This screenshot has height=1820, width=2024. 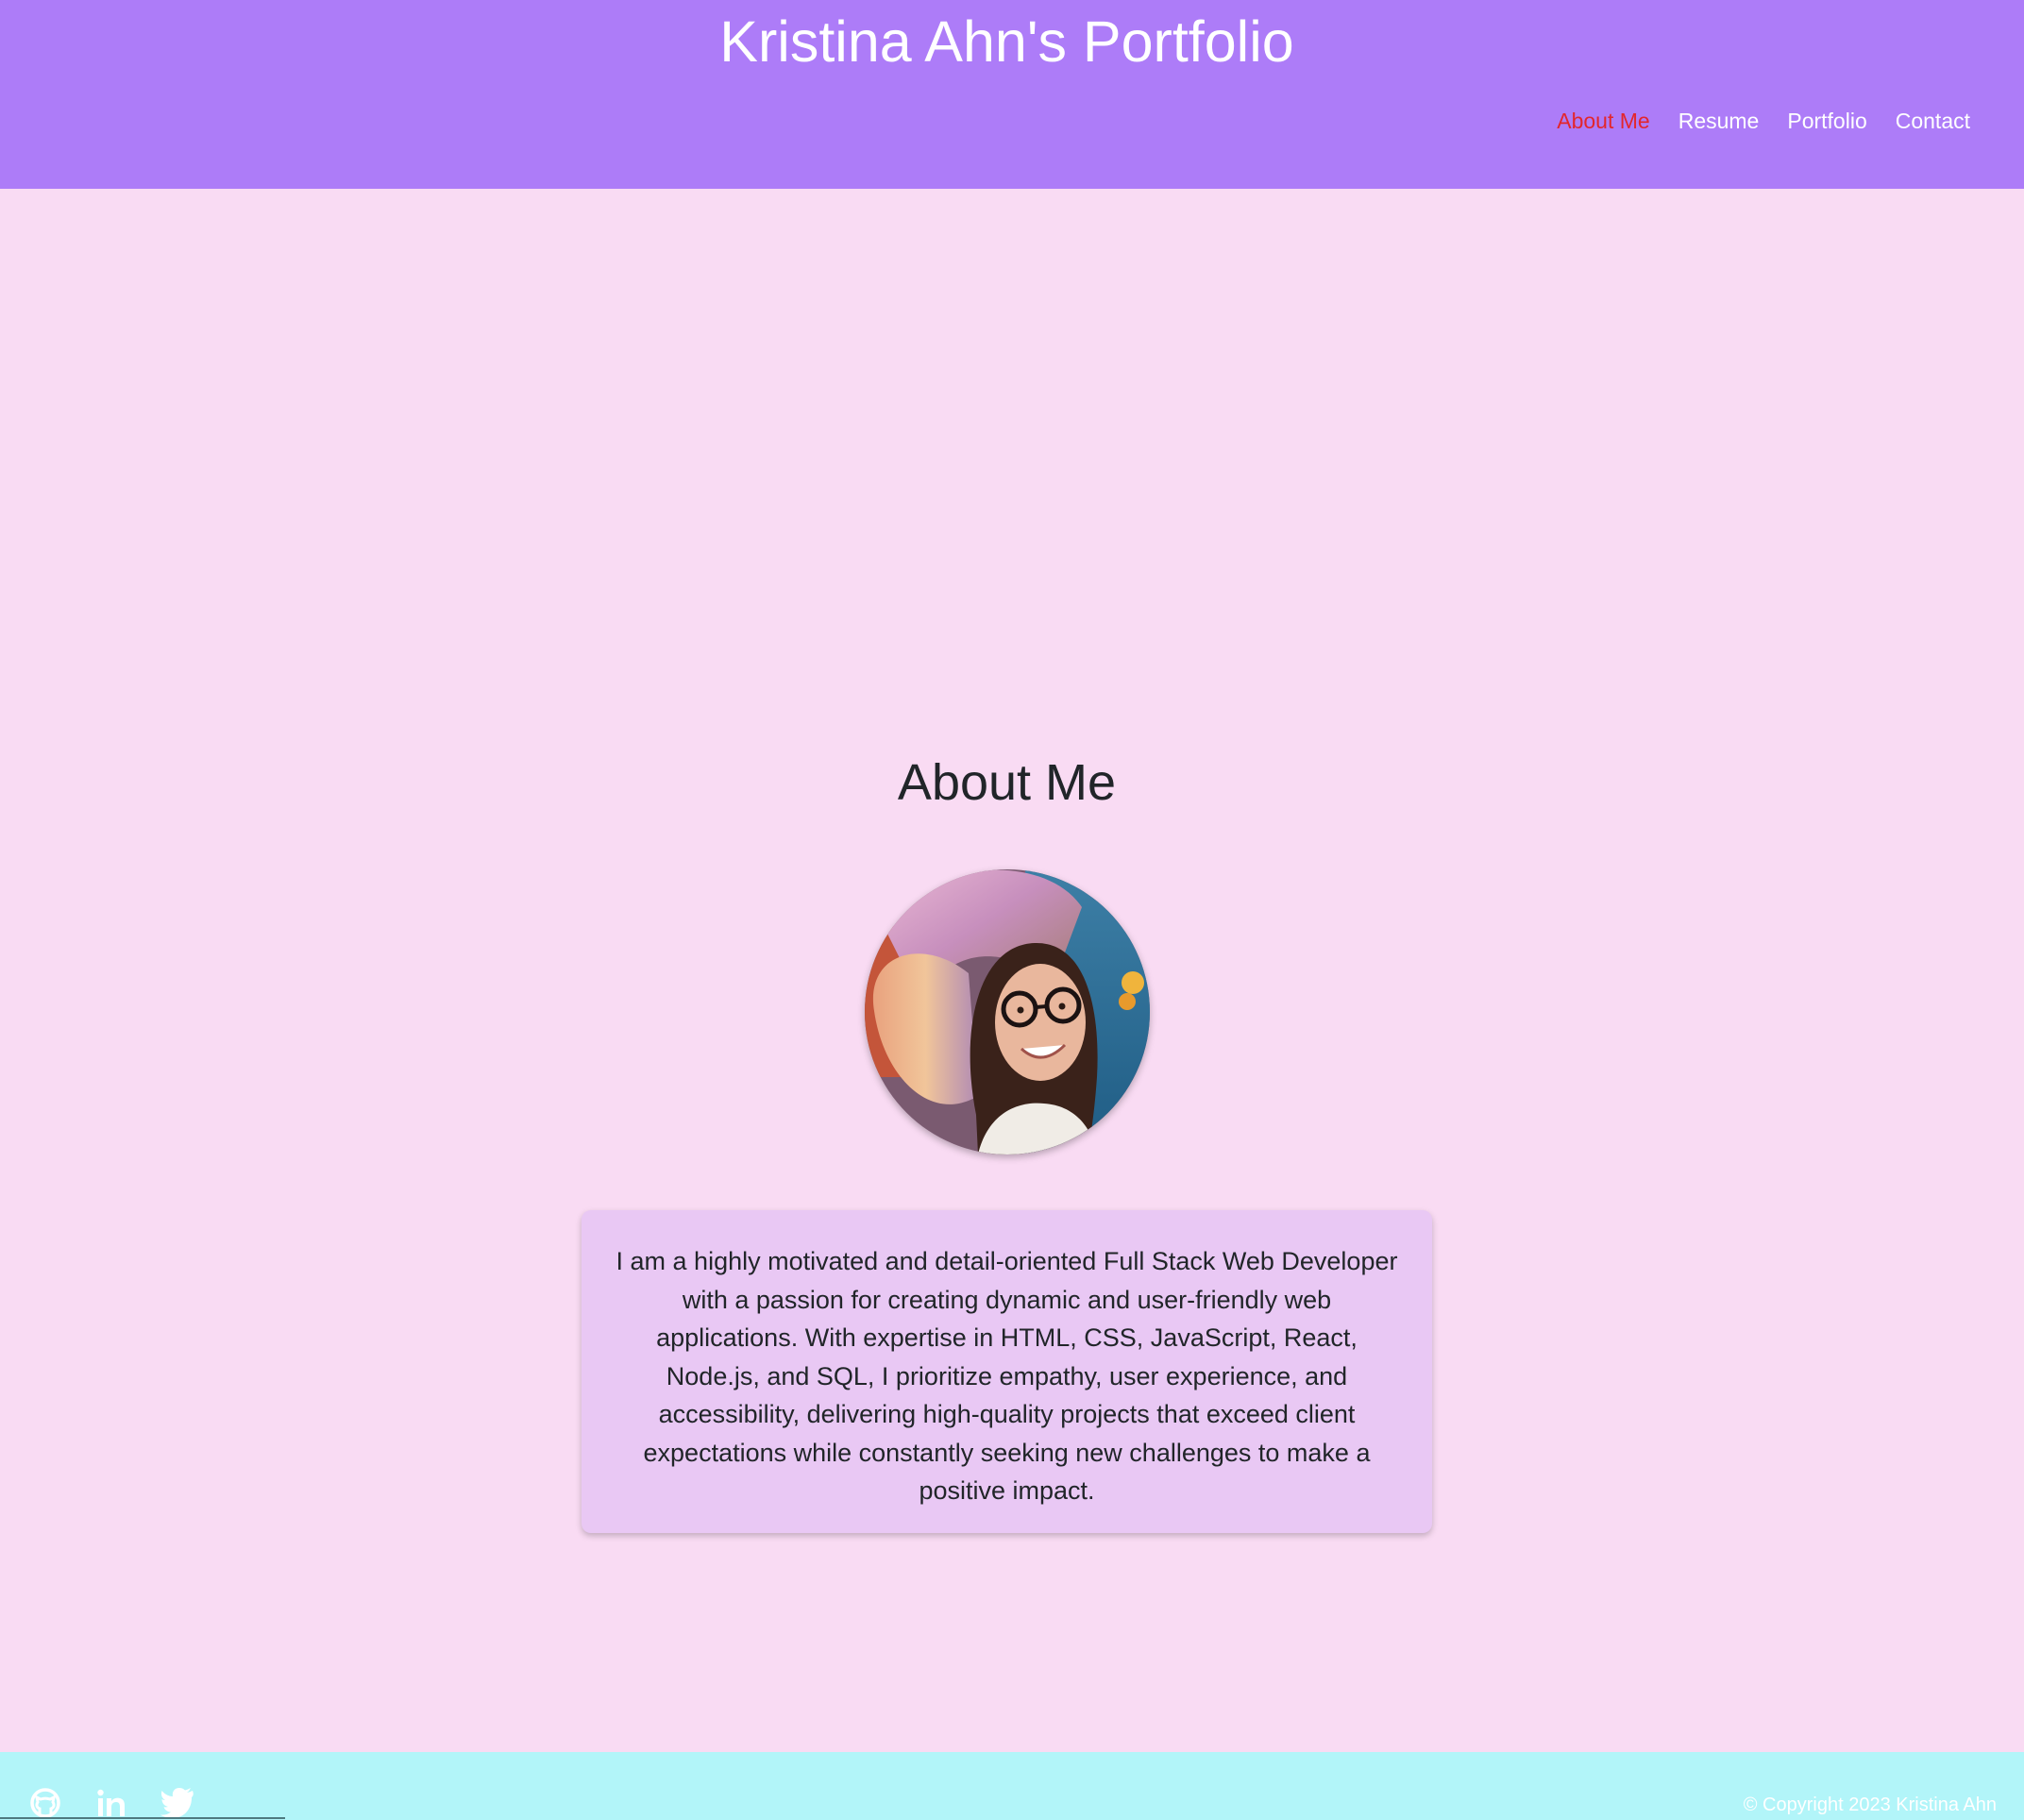 What do you see at coordinates (1008, 1012) in the screenshot?
I see `profile-photo` at bounding box center [1008, 1012].